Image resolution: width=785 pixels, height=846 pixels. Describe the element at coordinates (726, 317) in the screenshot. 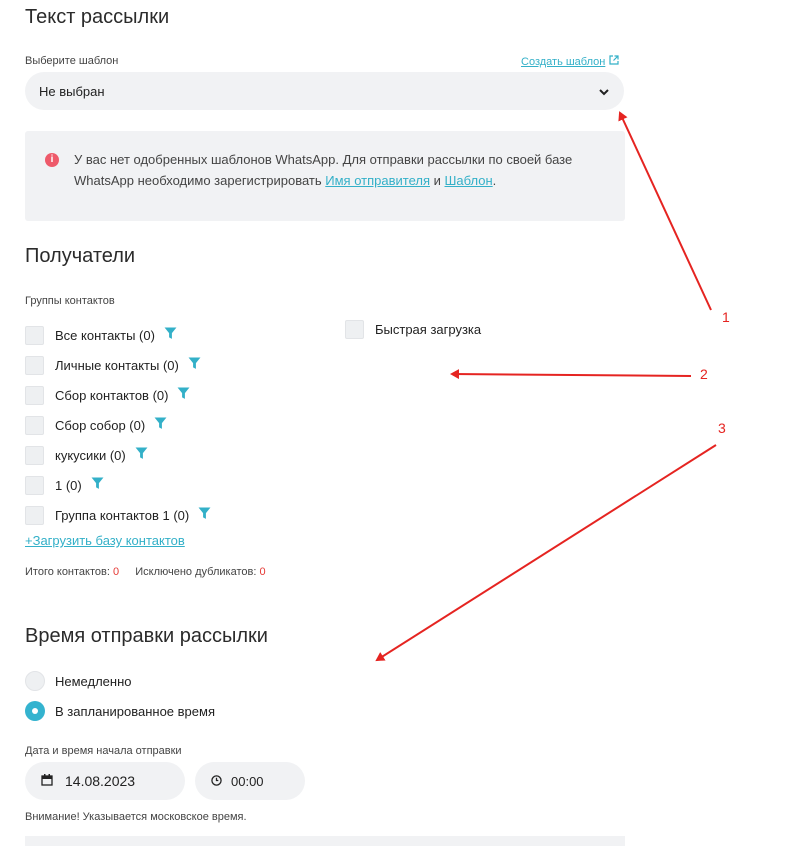

I see `annotation-label-1: 1` at that location.